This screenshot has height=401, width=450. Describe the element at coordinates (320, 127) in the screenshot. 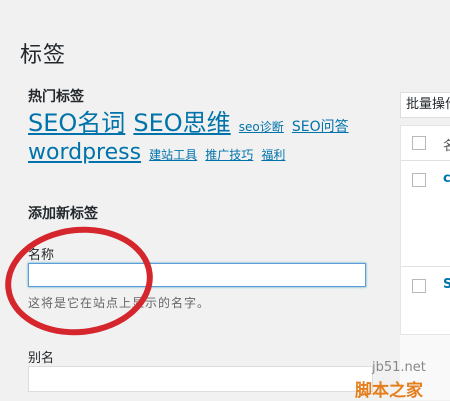

I see `tag-link: SEO问答` at that location.